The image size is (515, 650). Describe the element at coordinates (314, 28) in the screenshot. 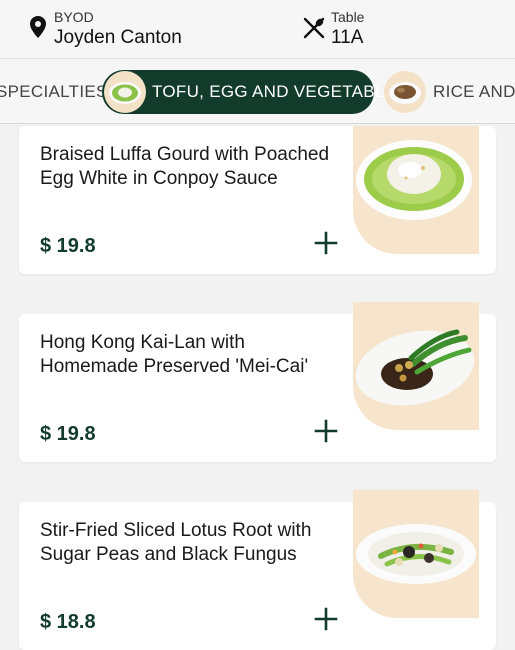

I see `fork-spoon-icon` at that location.